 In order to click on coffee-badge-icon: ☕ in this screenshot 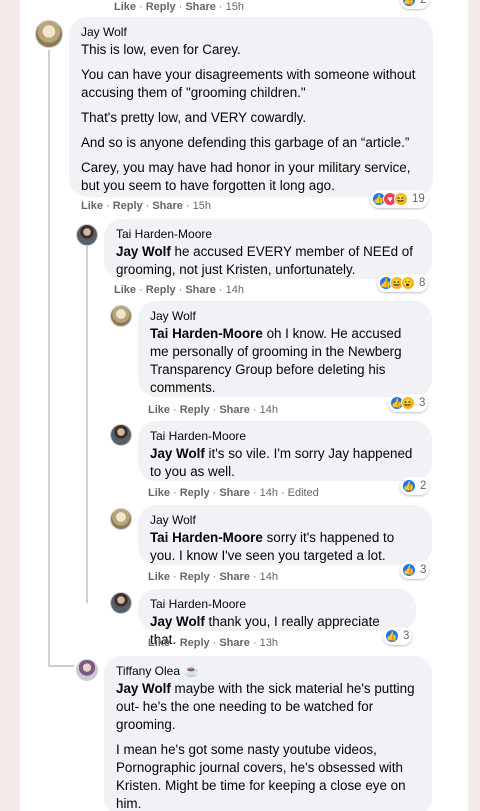, I will do `click(191, 671)`.